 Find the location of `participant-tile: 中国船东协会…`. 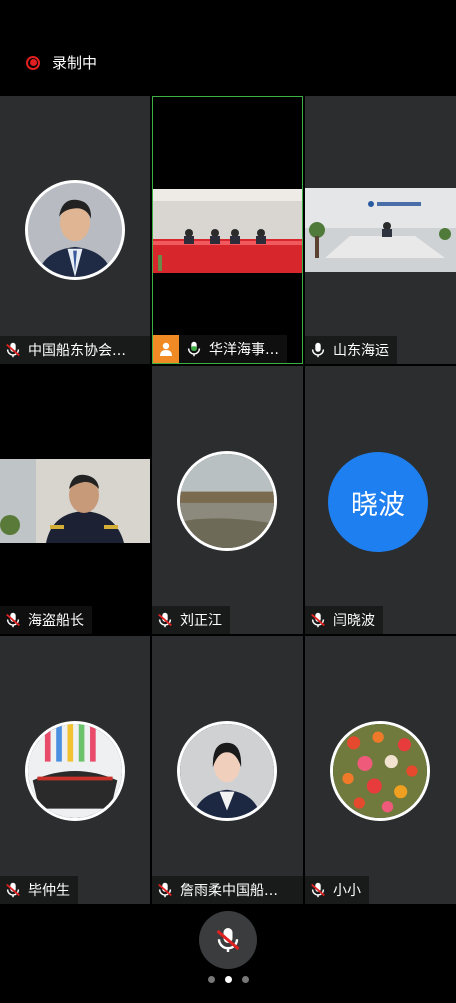

participant-tile: 中国船东协会… is located at coordinates (75, 230).